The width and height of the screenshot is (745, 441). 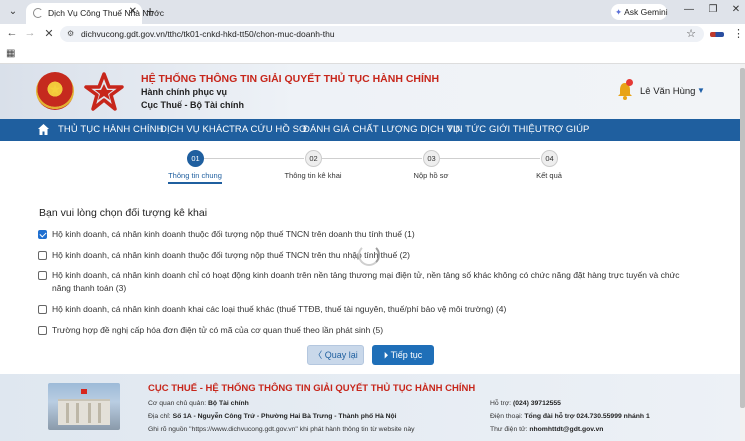 What do you see at coordinates (713, 9) in the screenshot?
I see `restore-icon: ❐` at bounding box center [713, 9].